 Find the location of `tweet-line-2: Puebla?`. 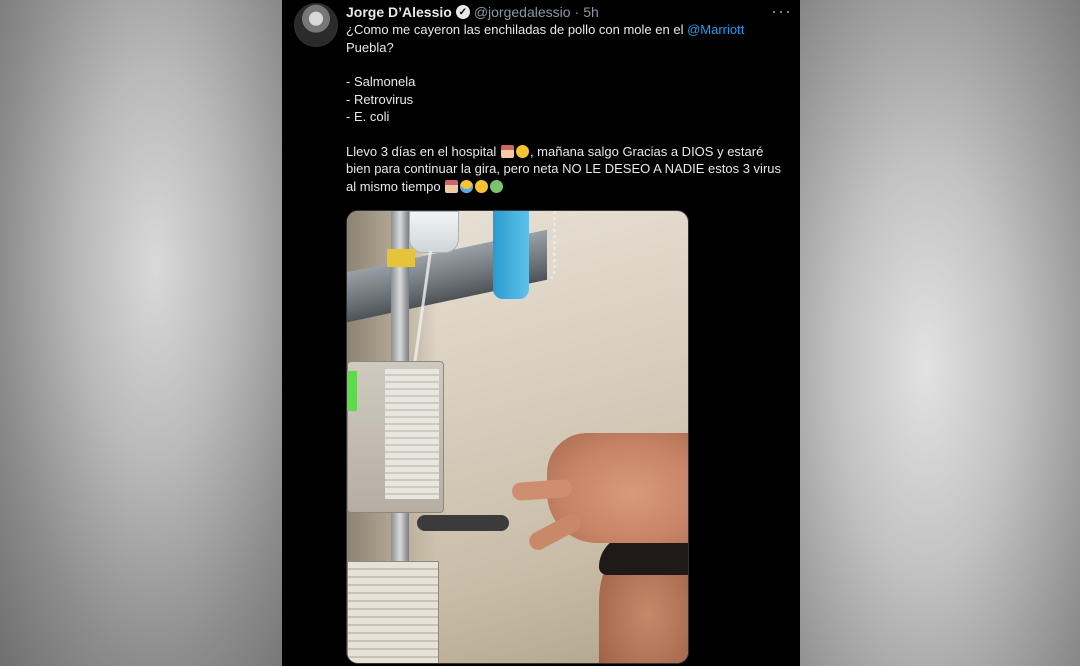

tweet-line-2: Puebla? is located at coordinates (370, 47).